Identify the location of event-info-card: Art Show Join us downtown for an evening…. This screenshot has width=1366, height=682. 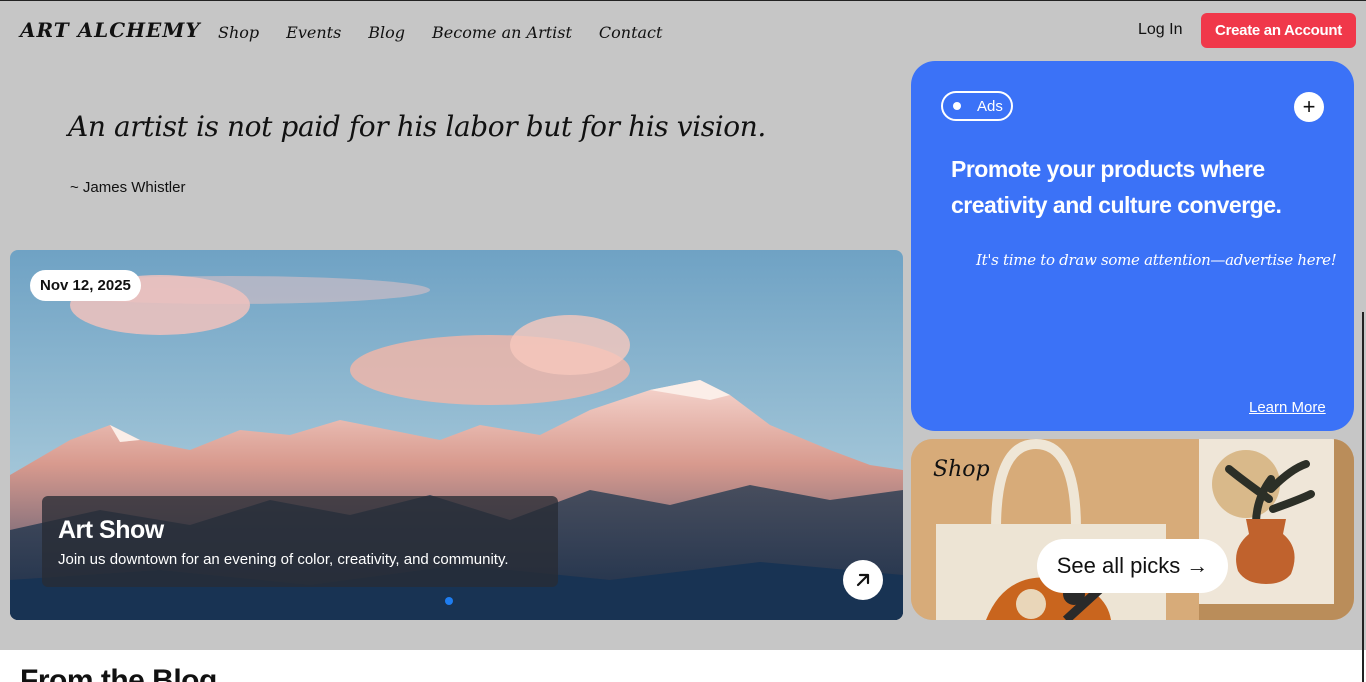
(300, 541).